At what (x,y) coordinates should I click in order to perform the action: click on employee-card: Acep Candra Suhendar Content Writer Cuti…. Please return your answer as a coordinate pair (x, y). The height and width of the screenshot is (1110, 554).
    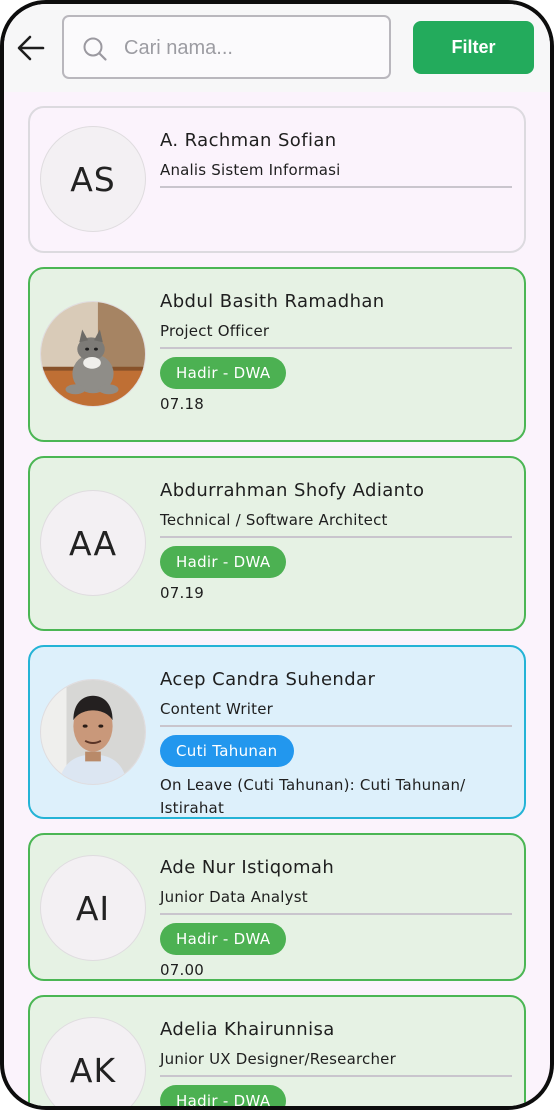
    Looking at the image, I should click on (277, 732).